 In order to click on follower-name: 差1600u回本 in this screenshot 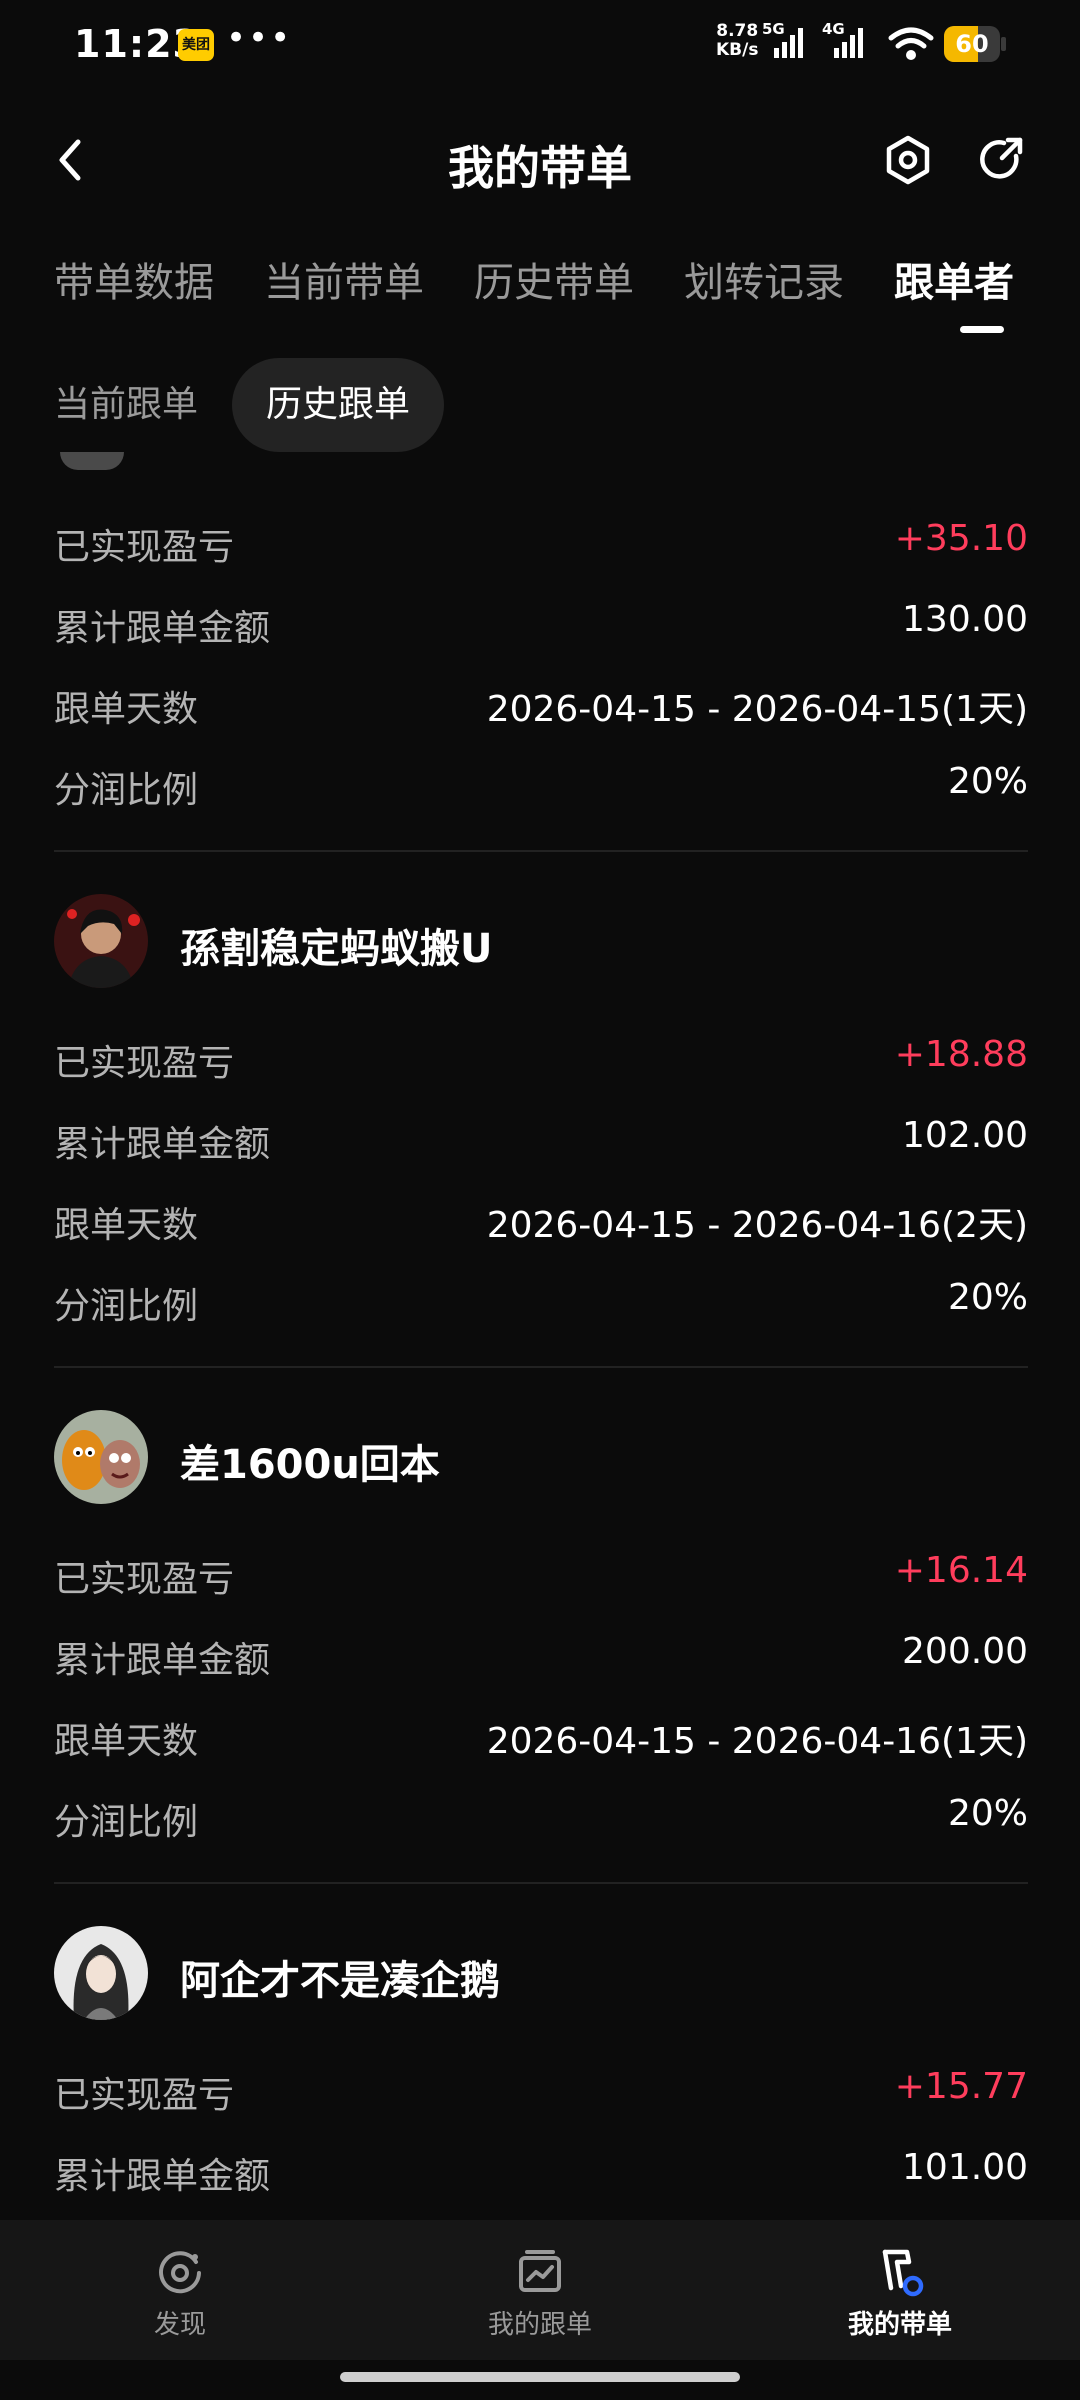, I will do `click(310, 1465)`.